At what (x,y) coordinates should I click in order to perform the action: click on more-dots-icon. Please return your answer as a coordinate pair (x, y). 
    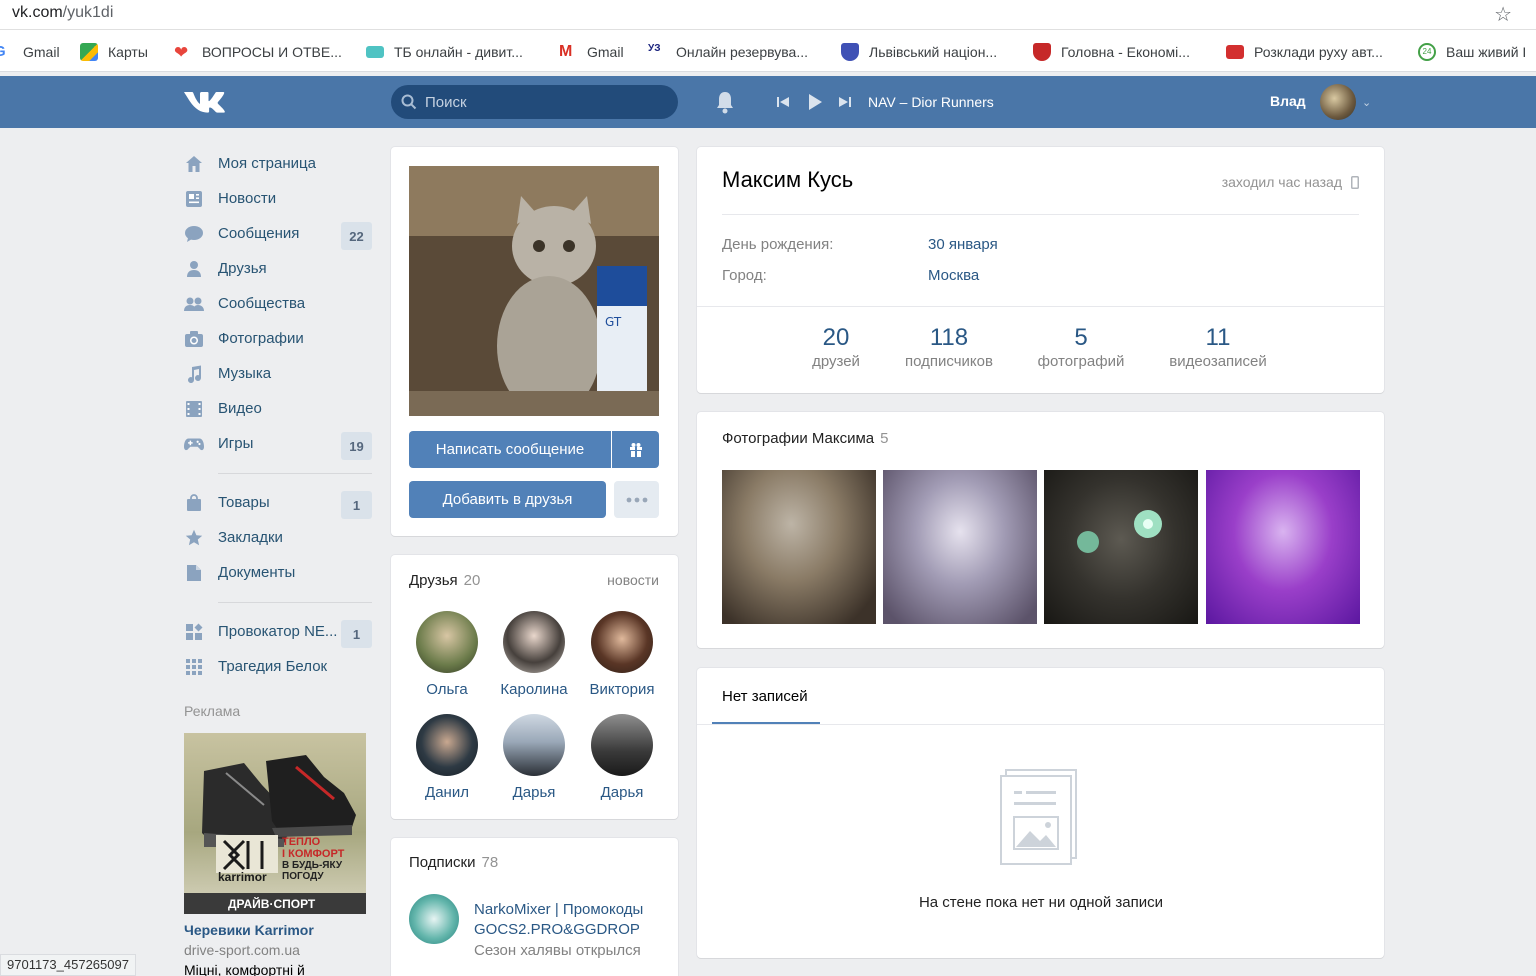
    Looking at the image, I should click on (636, 499).